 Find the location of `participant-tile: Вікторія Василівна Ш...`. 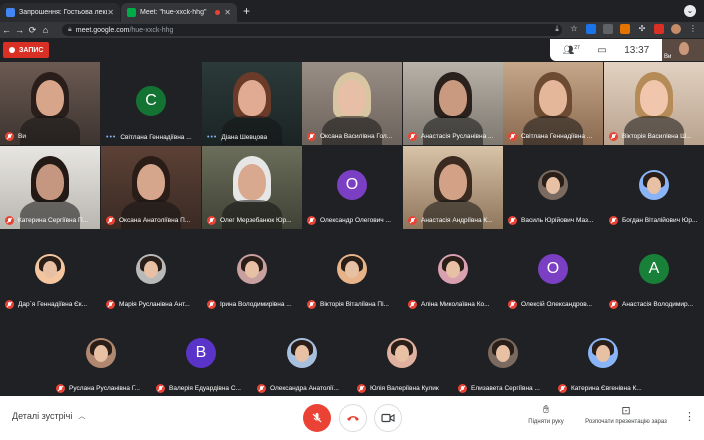

participant-tile: Вікторія Василівна Ш... is located at coordinates (654, 103).